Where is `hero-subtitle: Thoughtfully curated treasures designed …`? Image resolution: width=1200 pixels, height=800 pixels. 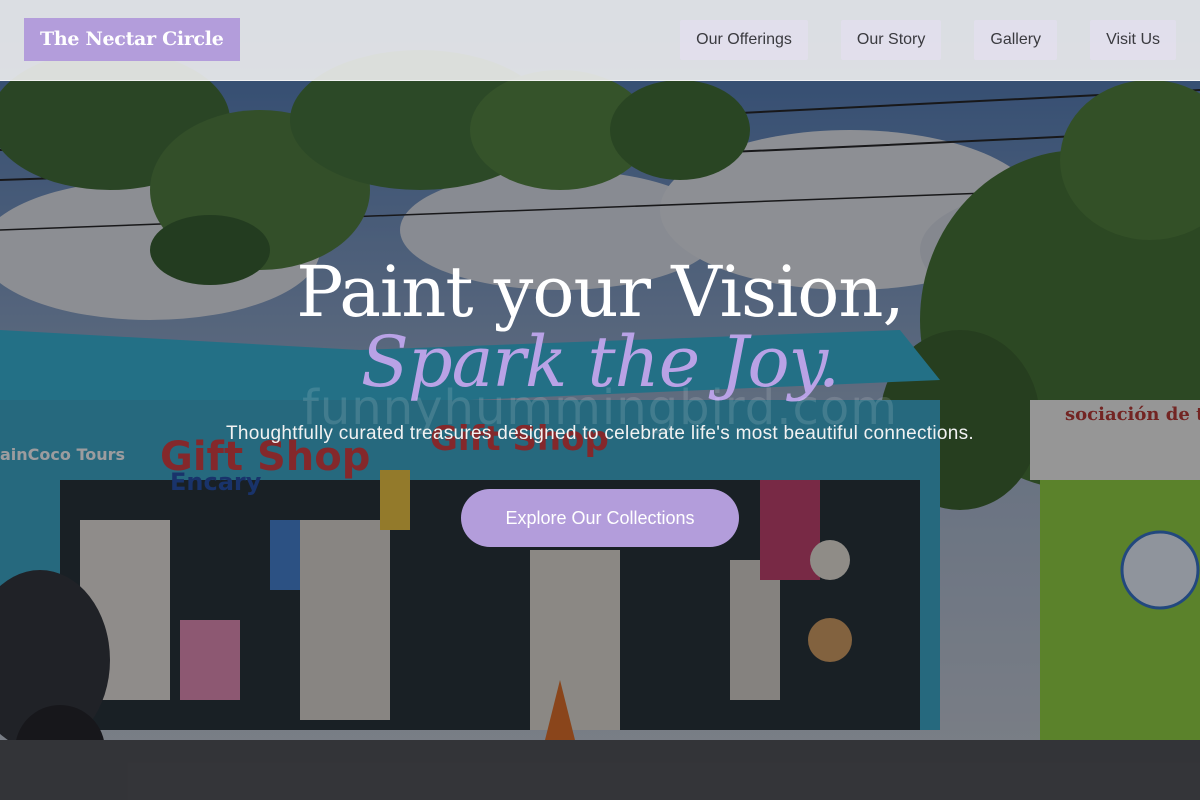
hero-subtitle: Thoughtfully curated treasures designed … is located at coordinates (600, 433).